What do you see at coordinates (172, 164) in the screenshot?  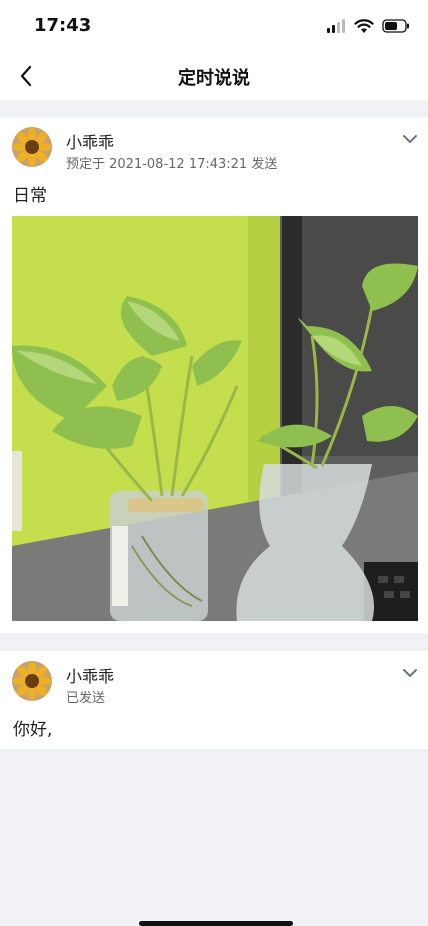 I see `scheduled-time: 预定于 2021-08-12 17:43:21 发送` at bounding box center [172, 164].